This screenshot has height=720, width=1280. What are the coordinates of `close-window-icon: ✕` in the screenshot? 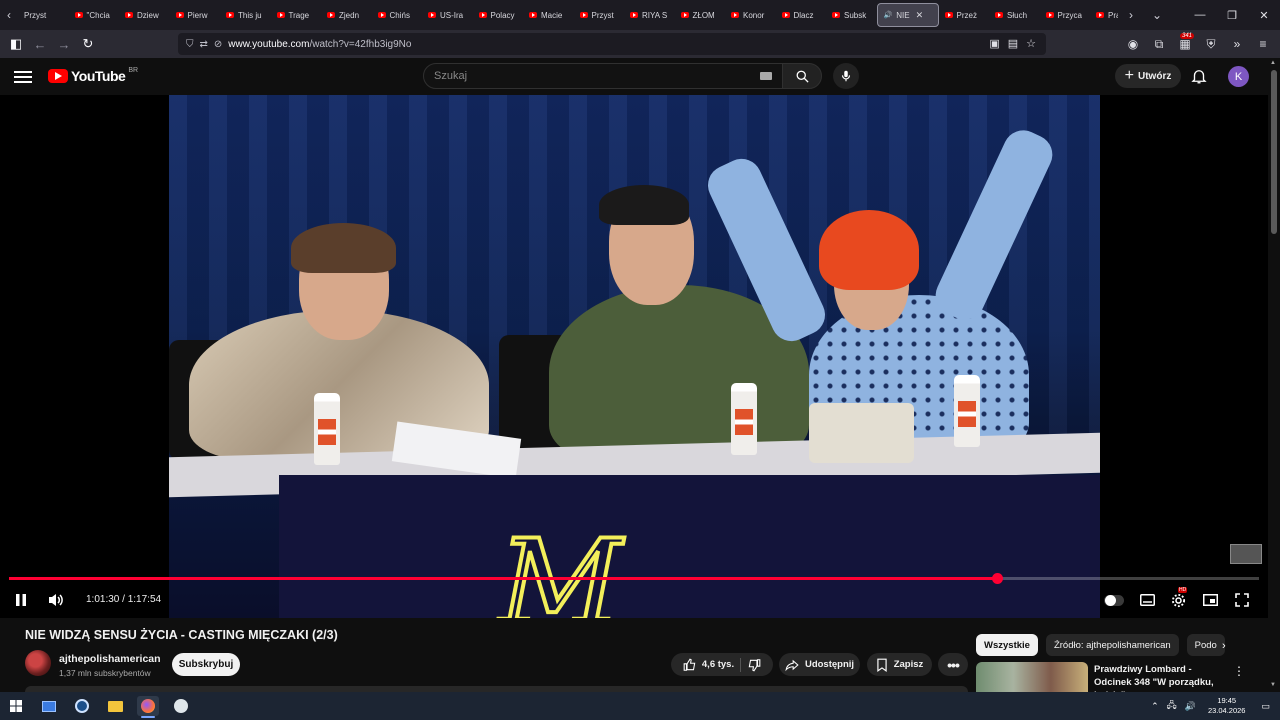 It's located at (1264, 15).